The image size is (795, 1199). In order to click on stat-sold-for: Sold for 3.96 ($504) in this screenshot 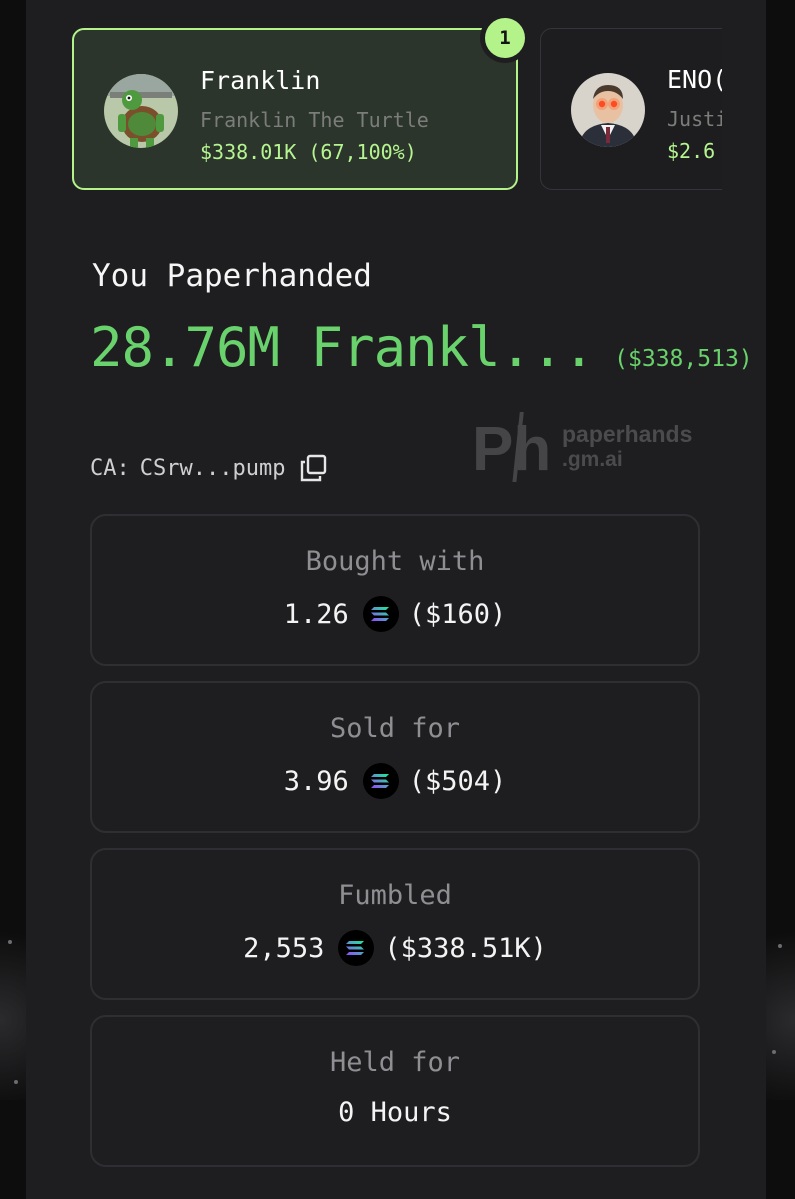, I will do `click(395, 757)`.